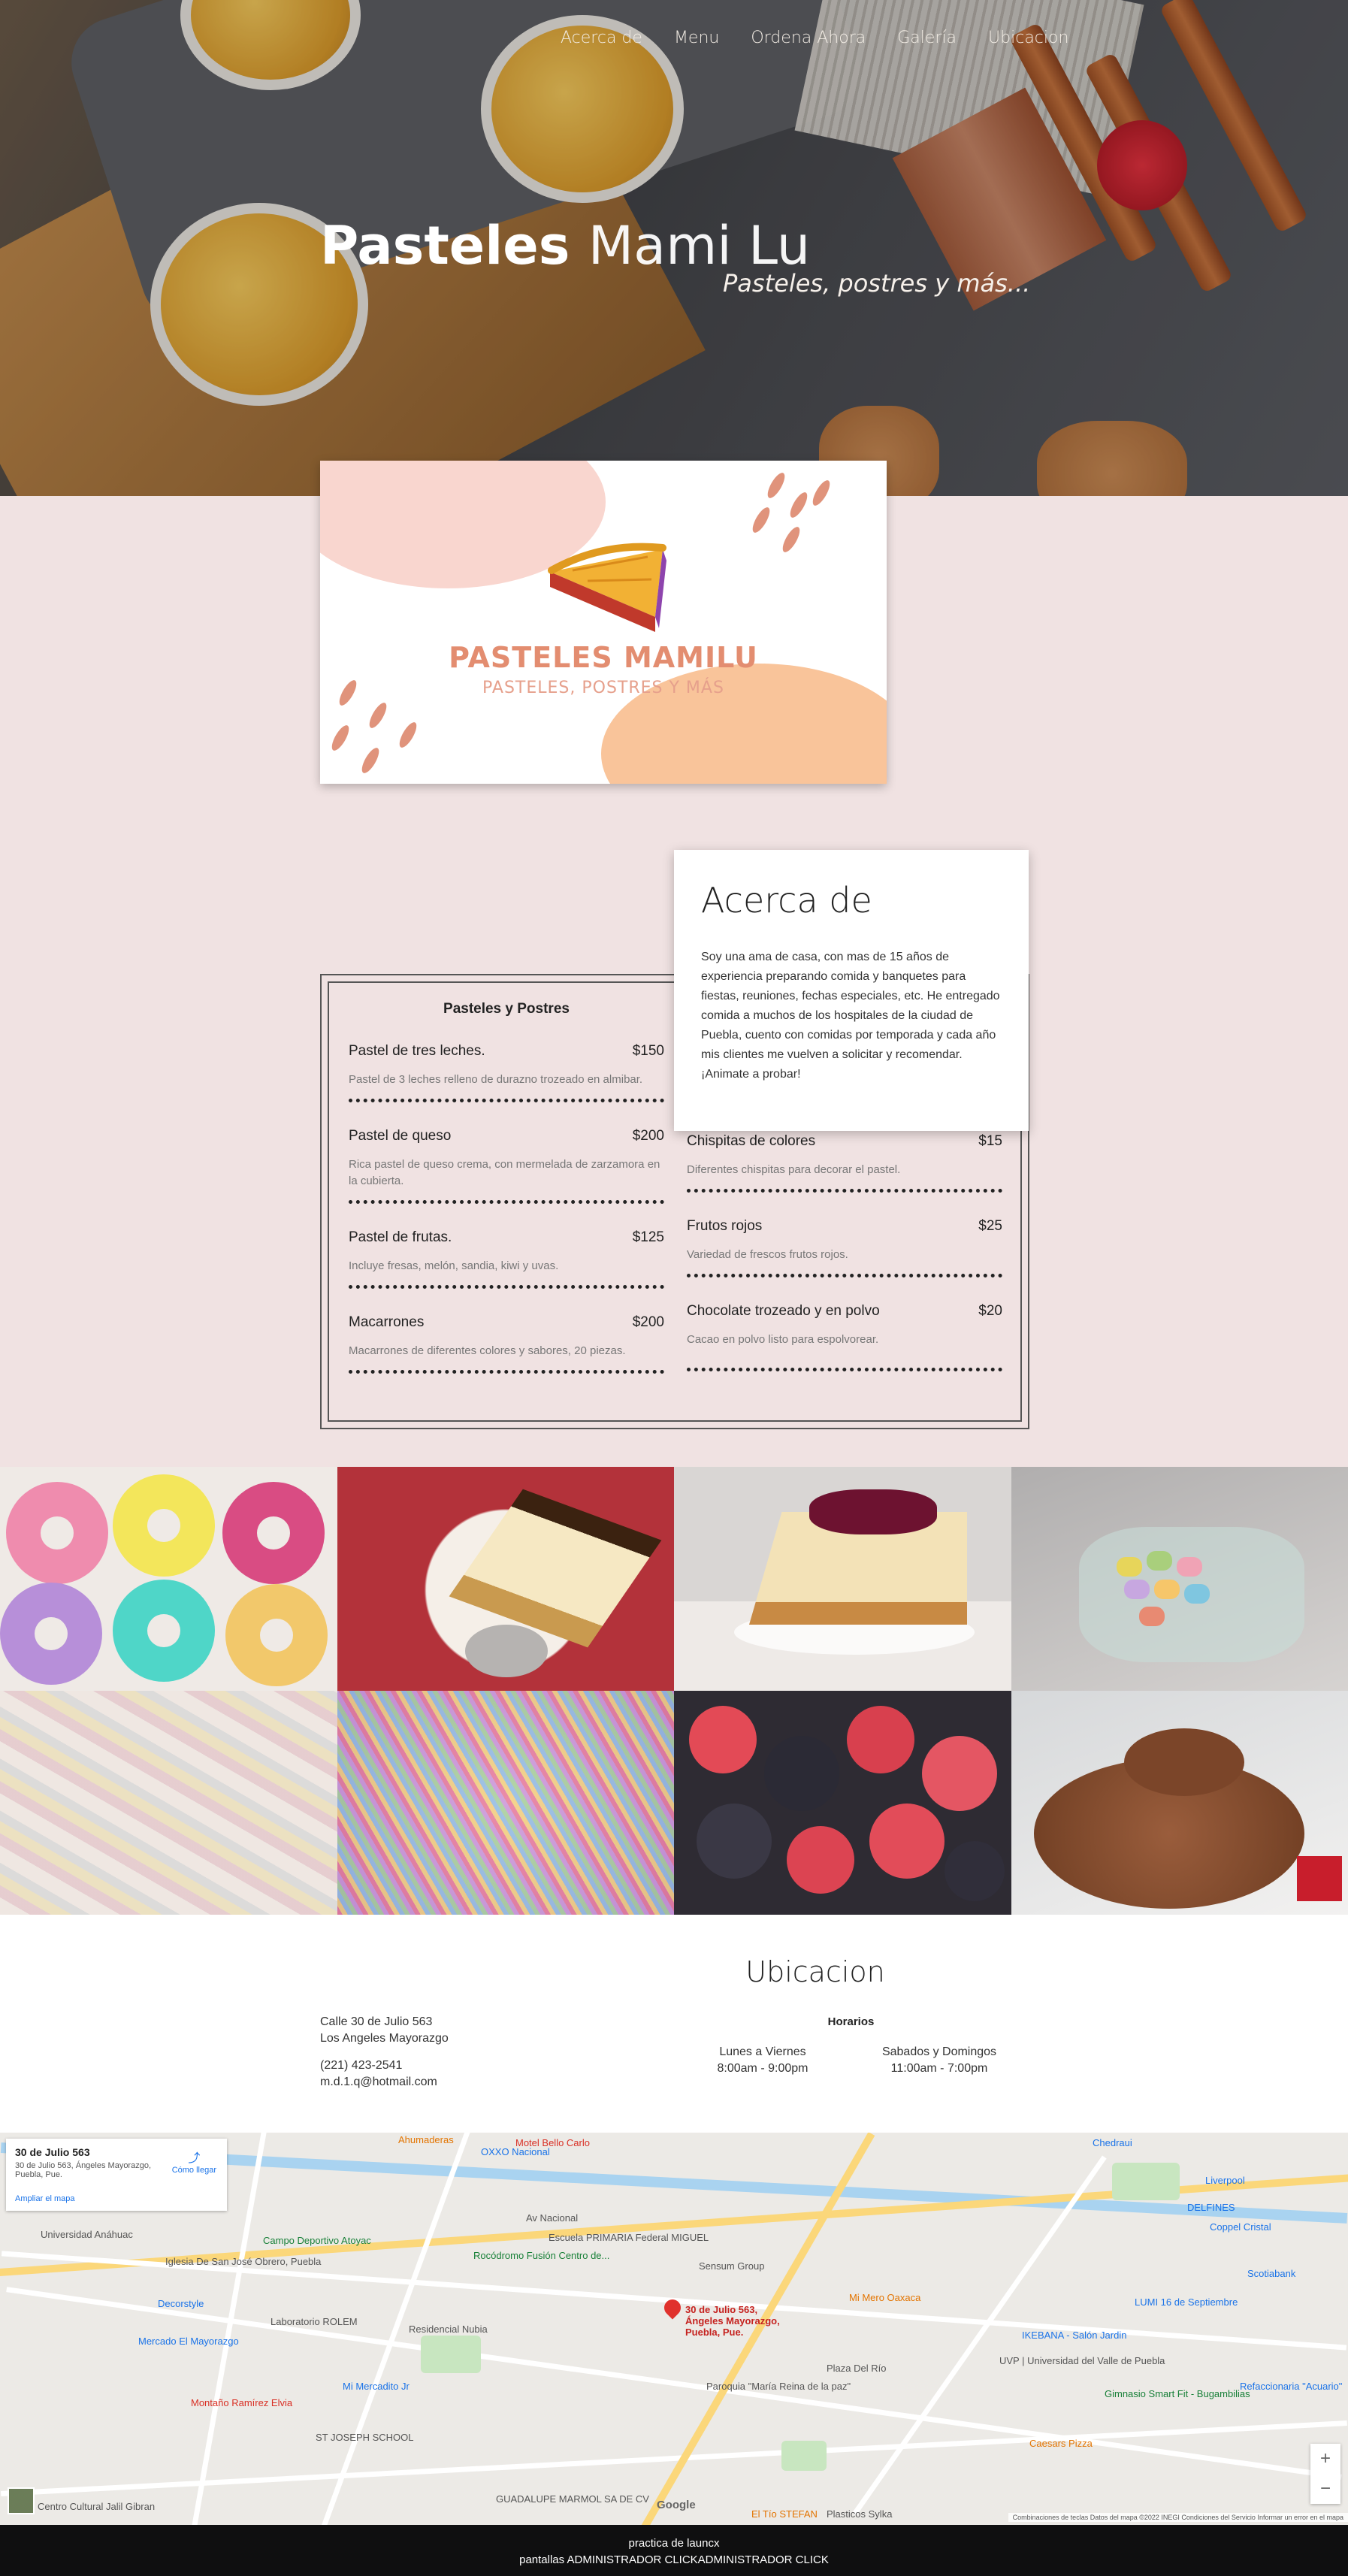  I want to click on map-label: Mercado El Mayorazgo, so click(188, 2342).